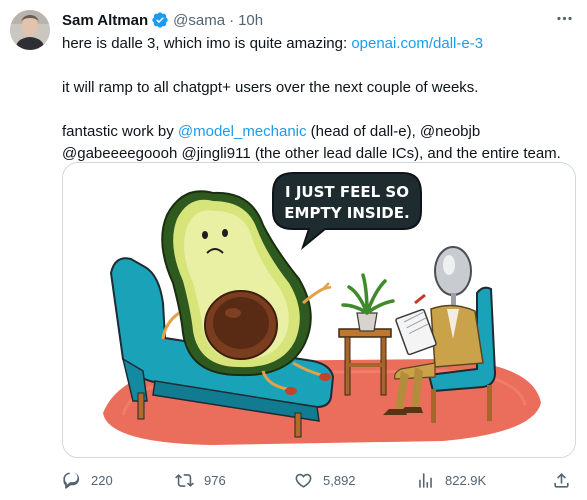 The height and width of the screenshot is (500, 587). What do you see at coordinates (466, 480) in the screenshot?
I see `views-count: 822.9K` at bounding box center [466, 480].